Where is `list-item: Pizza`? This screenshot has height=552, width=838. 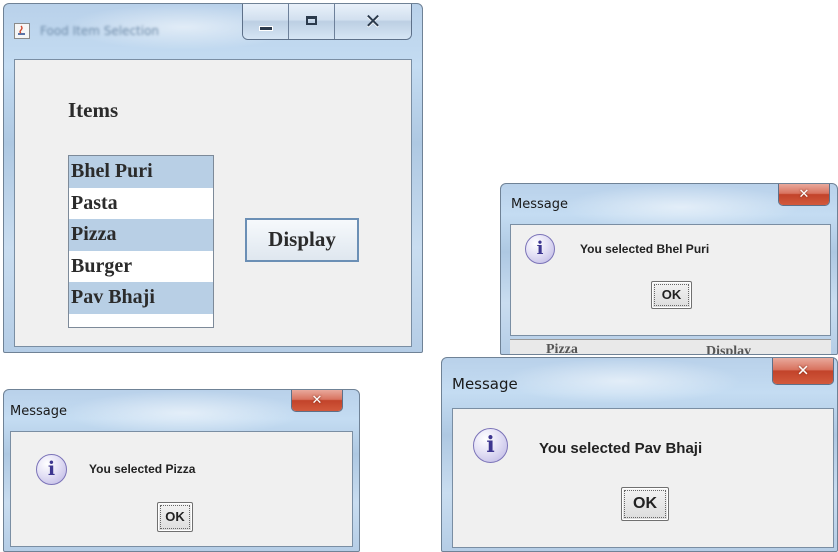 list-item: Pizza is located at coordinates (141, 235).